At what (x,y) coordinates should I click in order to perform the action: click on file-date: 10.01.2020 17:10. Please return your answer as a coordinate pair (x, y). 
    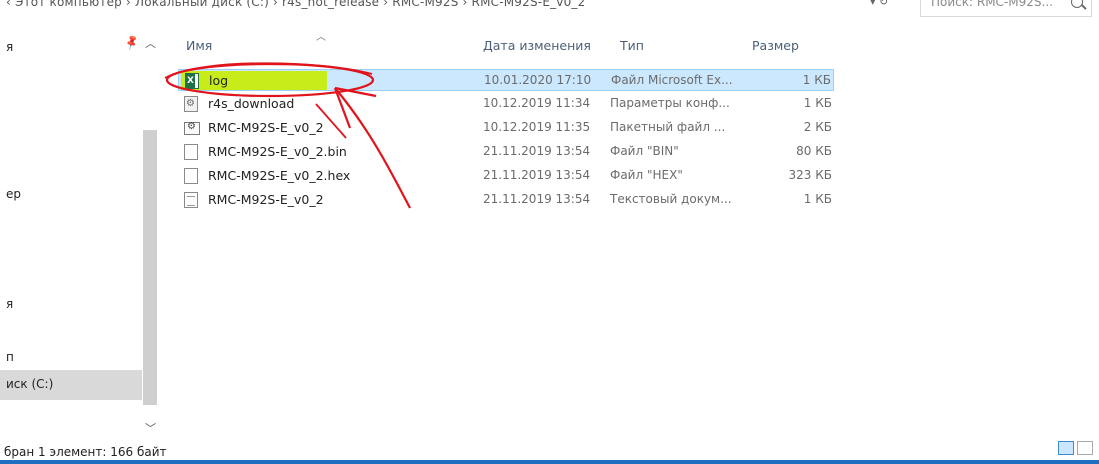
    Looking at the image, I should click on (538, 80).